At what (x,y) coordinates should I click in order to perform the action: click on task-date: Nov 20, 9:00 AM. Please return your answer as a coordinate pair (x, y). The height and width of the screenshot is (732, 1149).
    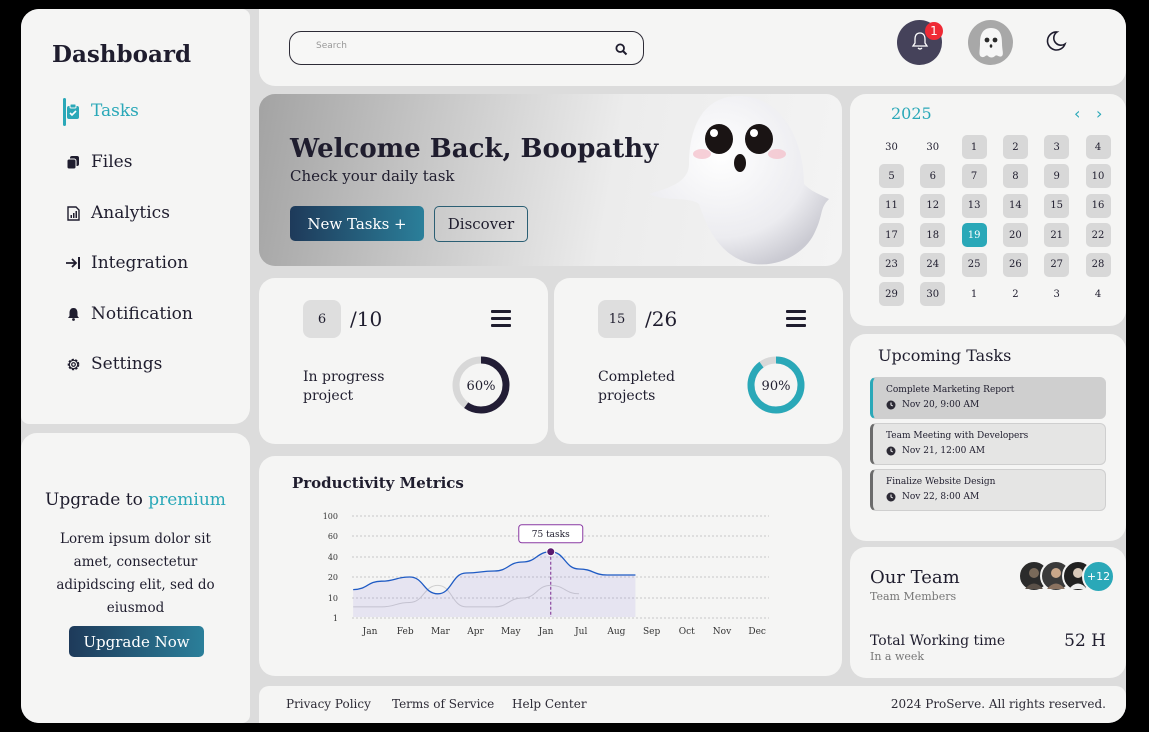
    Looking at the image, I should click on (932, 405).